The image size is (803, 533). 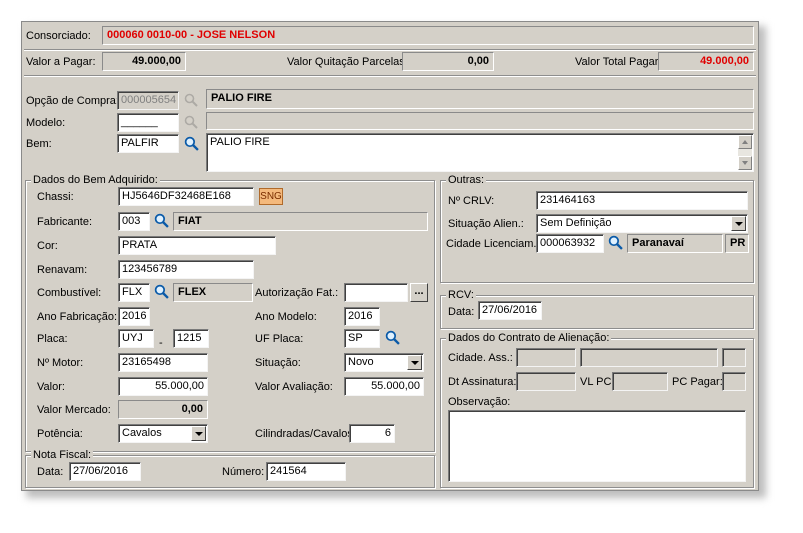 I want to click on dt-assinatura-label: Dt Assinatura:, so click(x=482, y=382).